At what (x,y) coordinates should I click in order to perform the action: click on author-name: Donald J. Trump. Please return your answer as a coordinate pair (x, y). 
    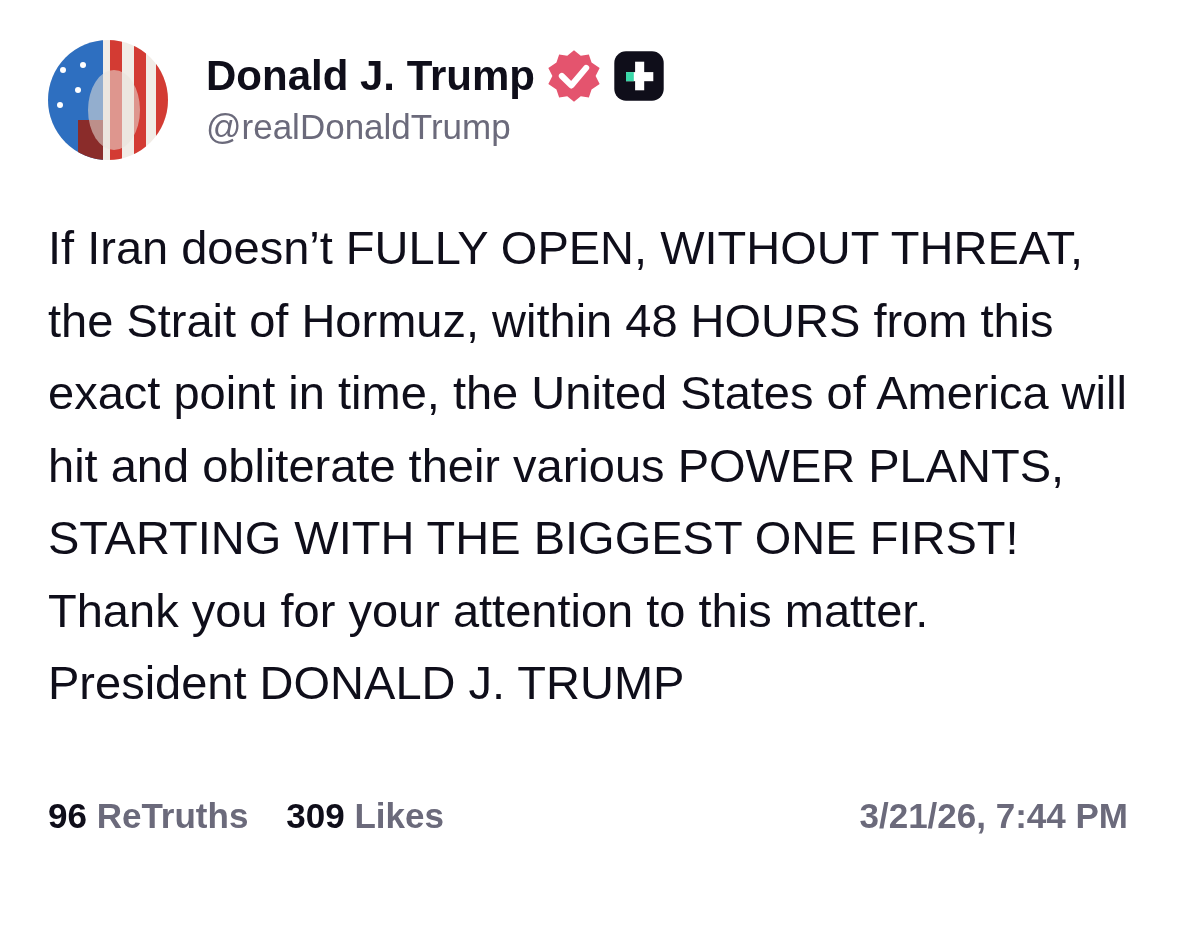
    Looking at the image, I should click on (371, 76).